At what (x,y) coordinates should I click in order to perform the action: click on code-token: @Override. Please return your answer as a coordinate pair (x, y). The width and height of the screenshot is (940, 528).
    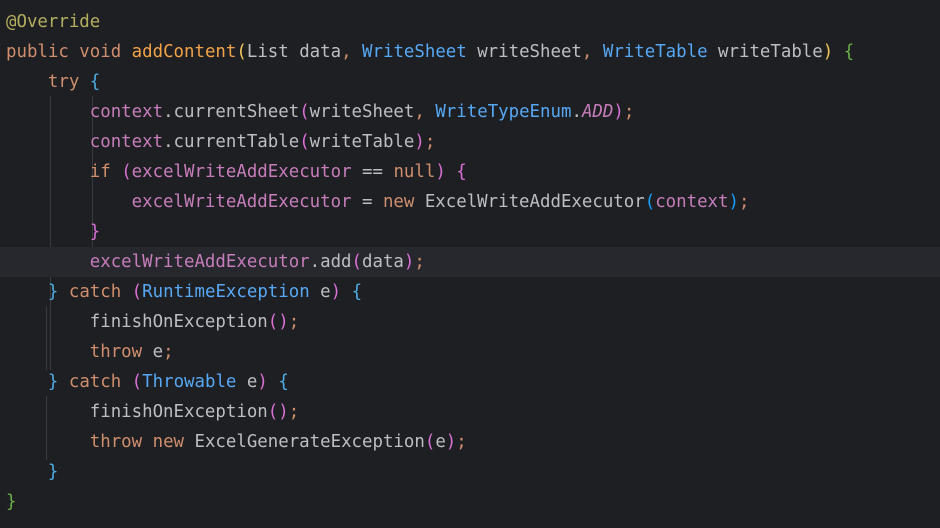
    Looking at the image, I should click on (53, 22).